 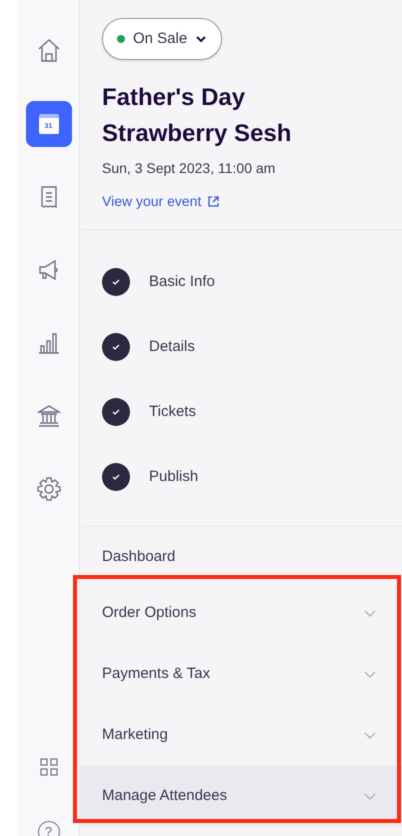 What do you see at coordinates (241, 796) in the screenshot?
I see `nav-section: Manage Attendees` at bounding box center [241, 796].